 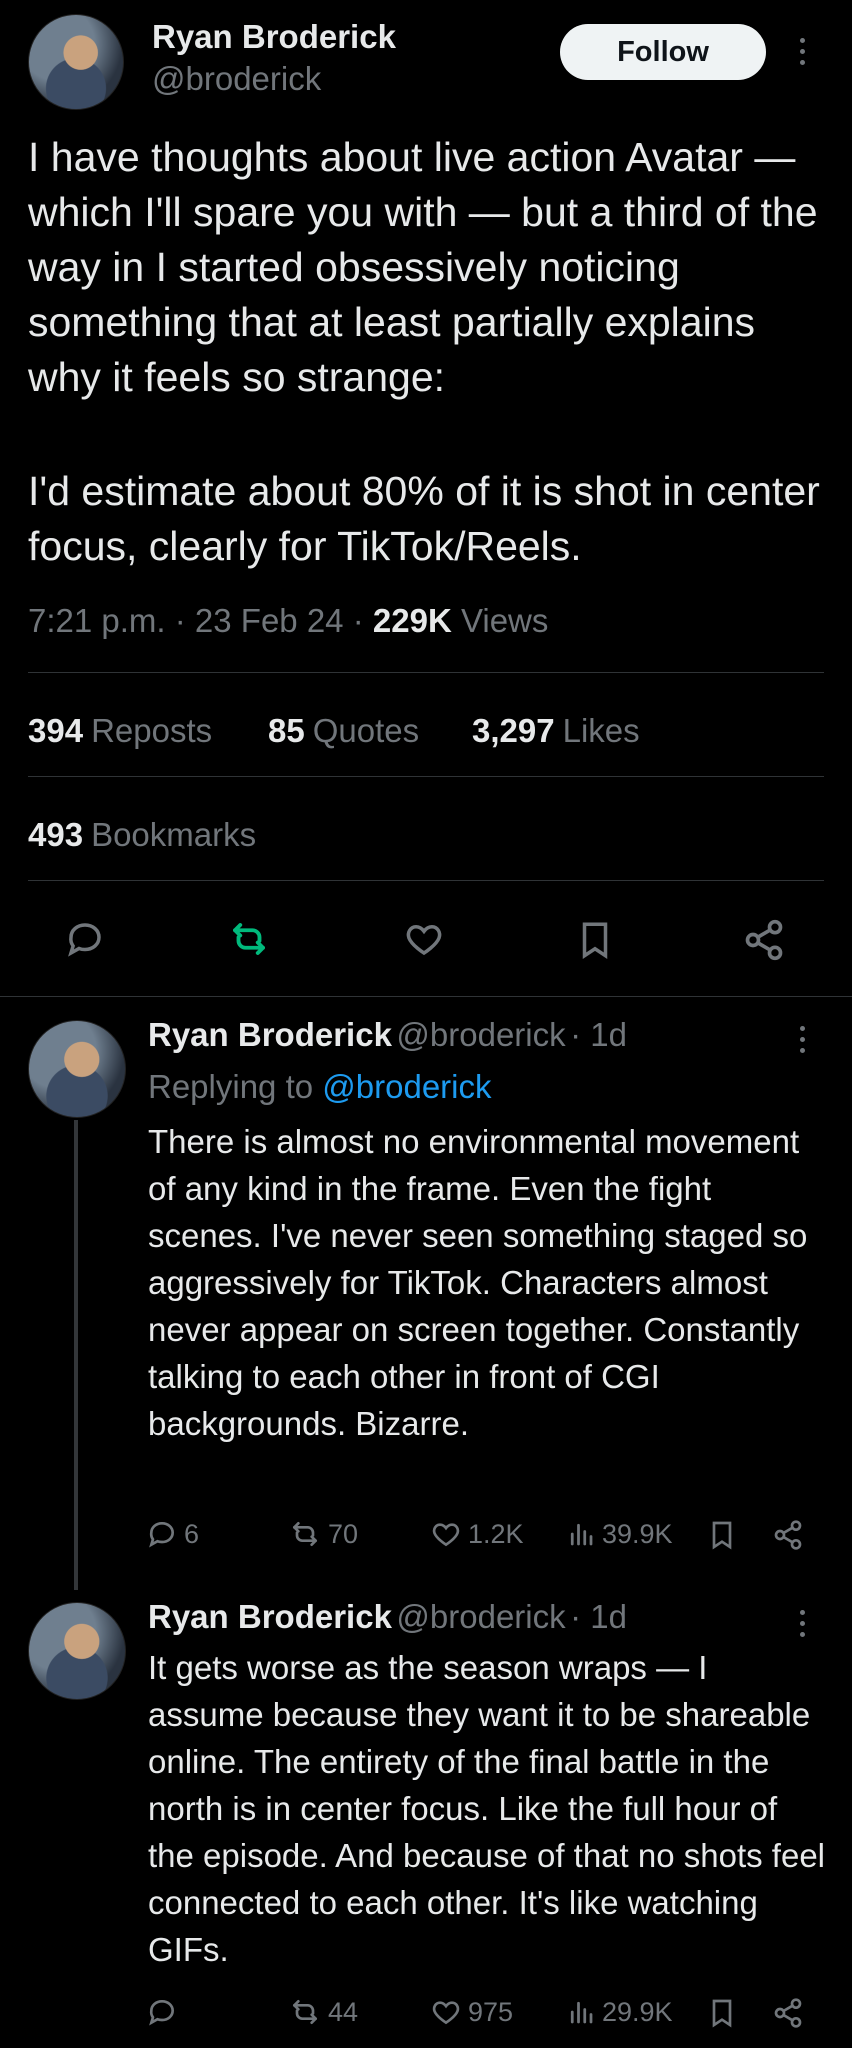 I want to click on reply-like-button: 975, so click(x=471, y=2012).